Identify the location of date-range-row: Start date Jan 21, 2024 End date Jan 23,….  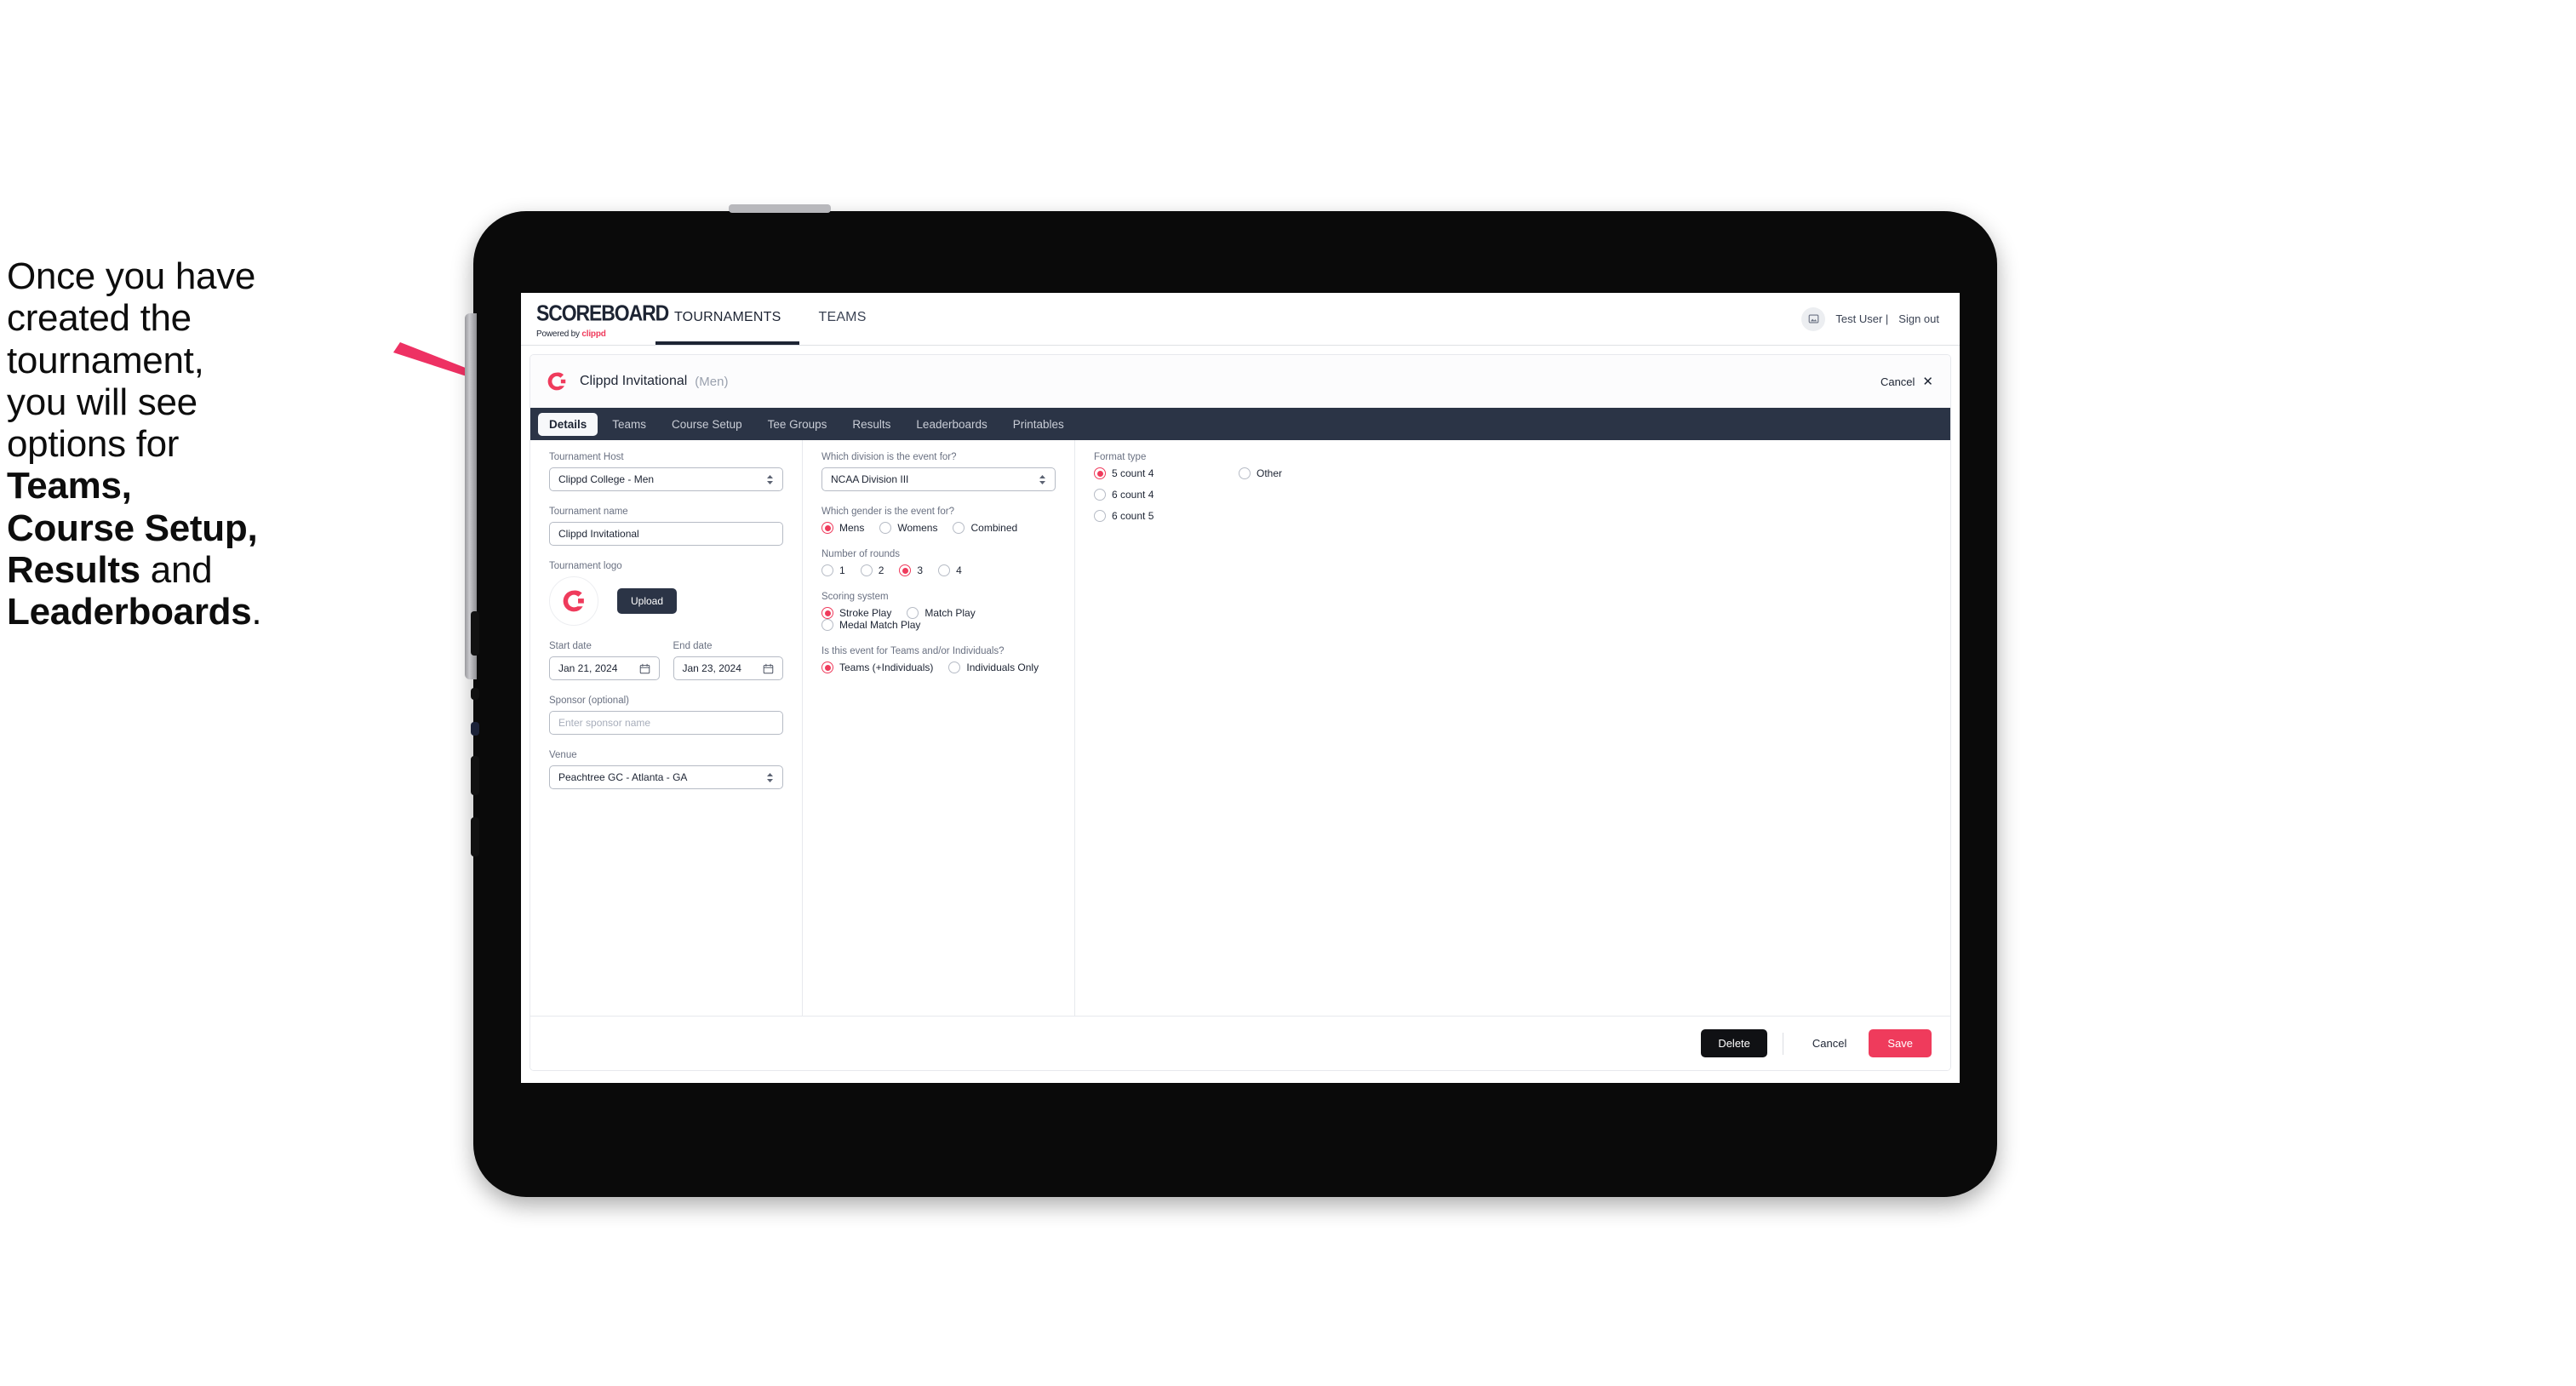
(666, 660).